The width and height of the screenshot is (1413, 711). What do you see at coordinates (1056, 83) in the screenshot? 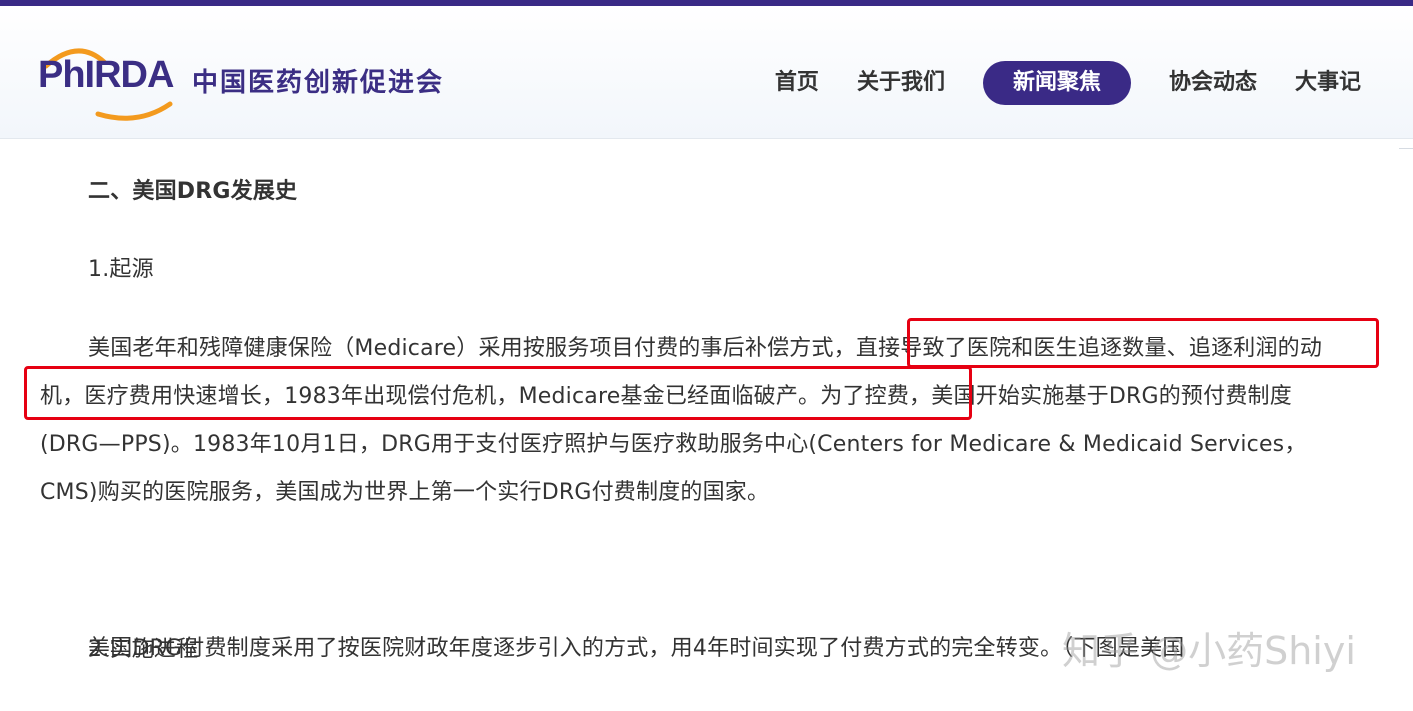
I see `nav-news-focus: 新闻聚焦` at bounding box center [1056, 83].